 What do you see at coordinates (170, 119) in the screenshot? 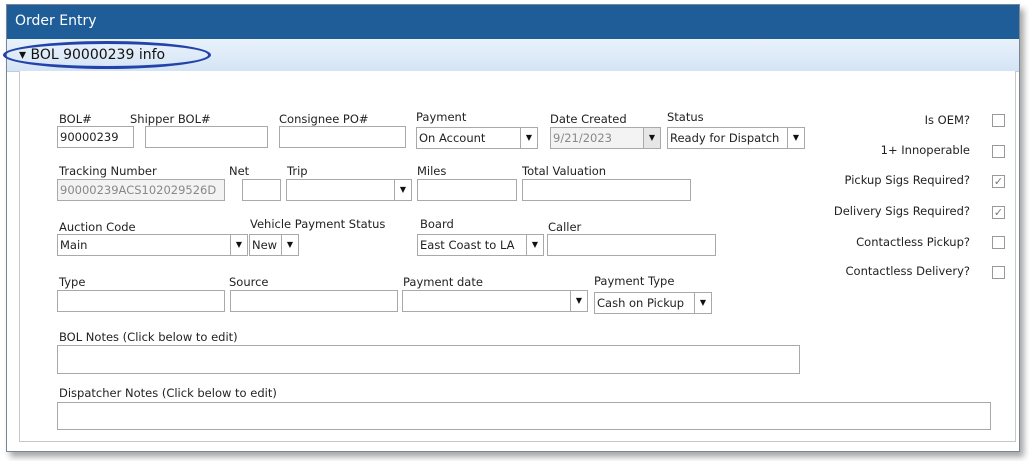
I see `shipper-bol-label: Shipper BOL#` at bounding box center [170, 119].